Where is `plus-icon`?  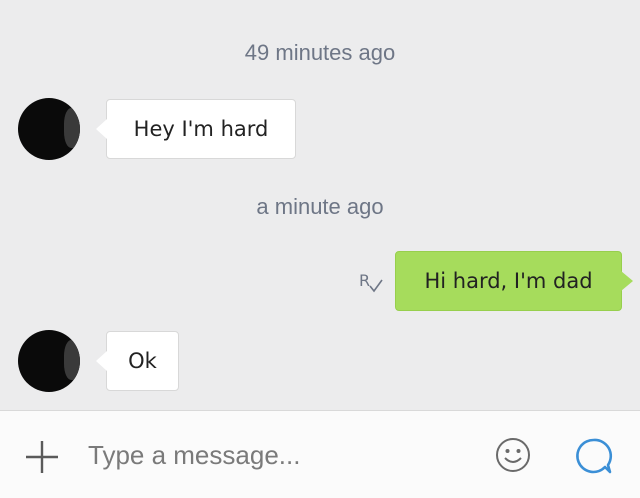 plus-icon is located at coordinates (42, 457).